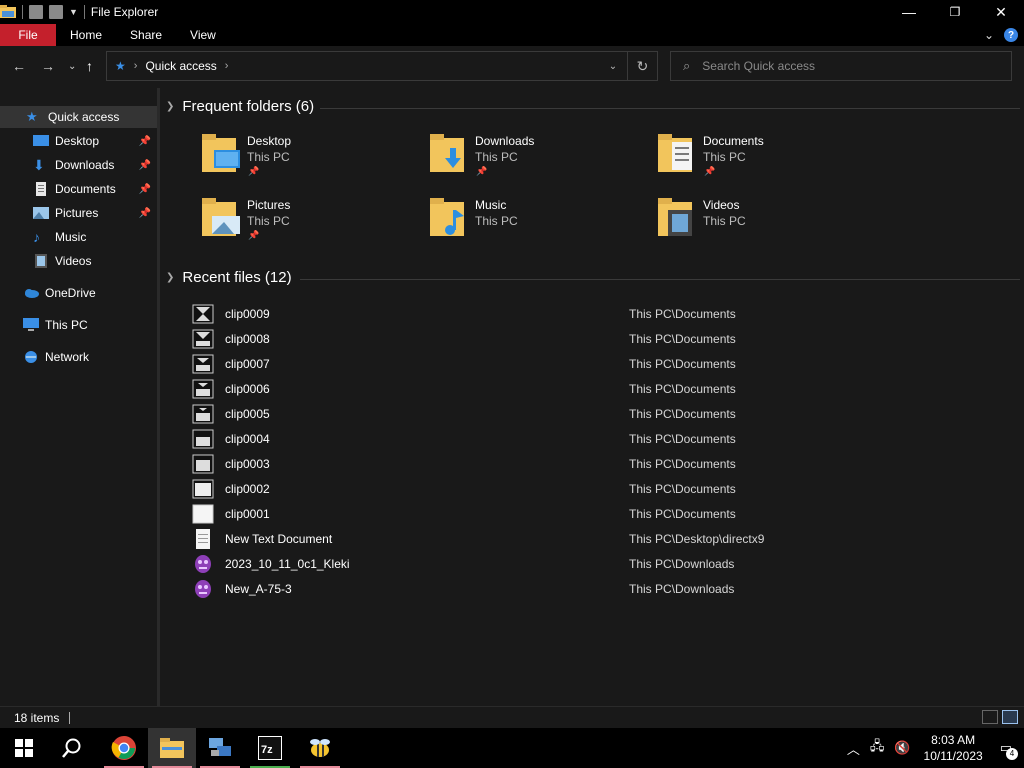 The width and height of the screenshot is (1024, 768). What do you see at coordinates (72, 66) in the screenshot?
I see `recent-locations-icon: ⌄` at bounding box center [72, 66].